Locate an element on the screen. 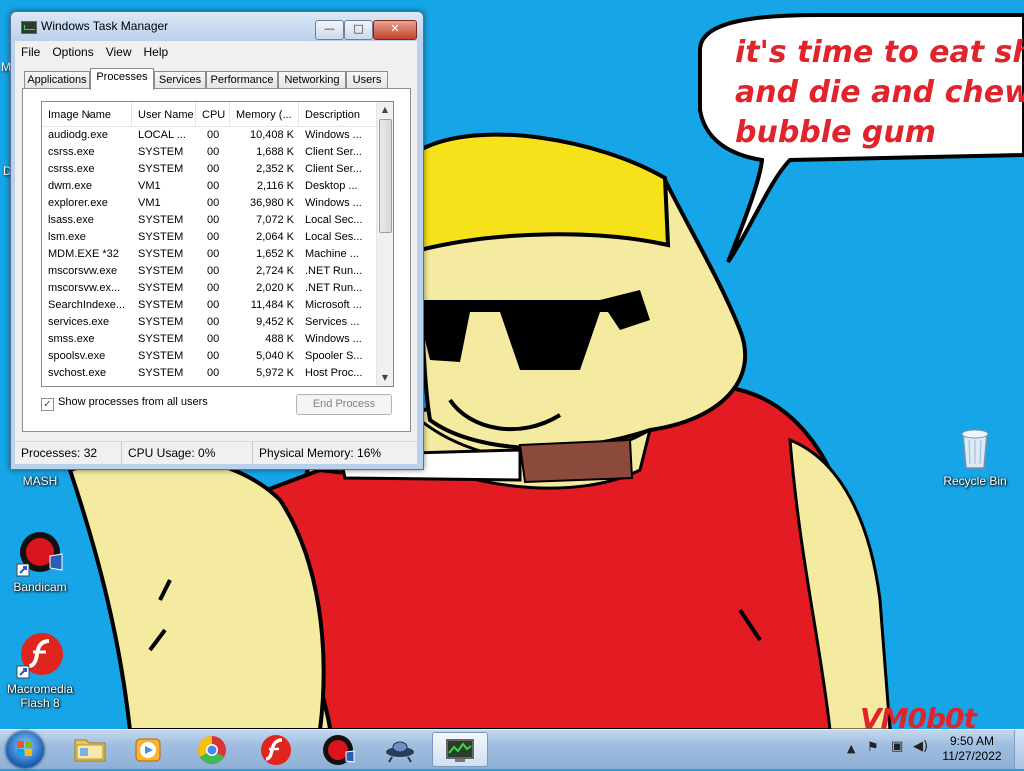  cell-user-name: VM1 is located at coordinates (149, 203).